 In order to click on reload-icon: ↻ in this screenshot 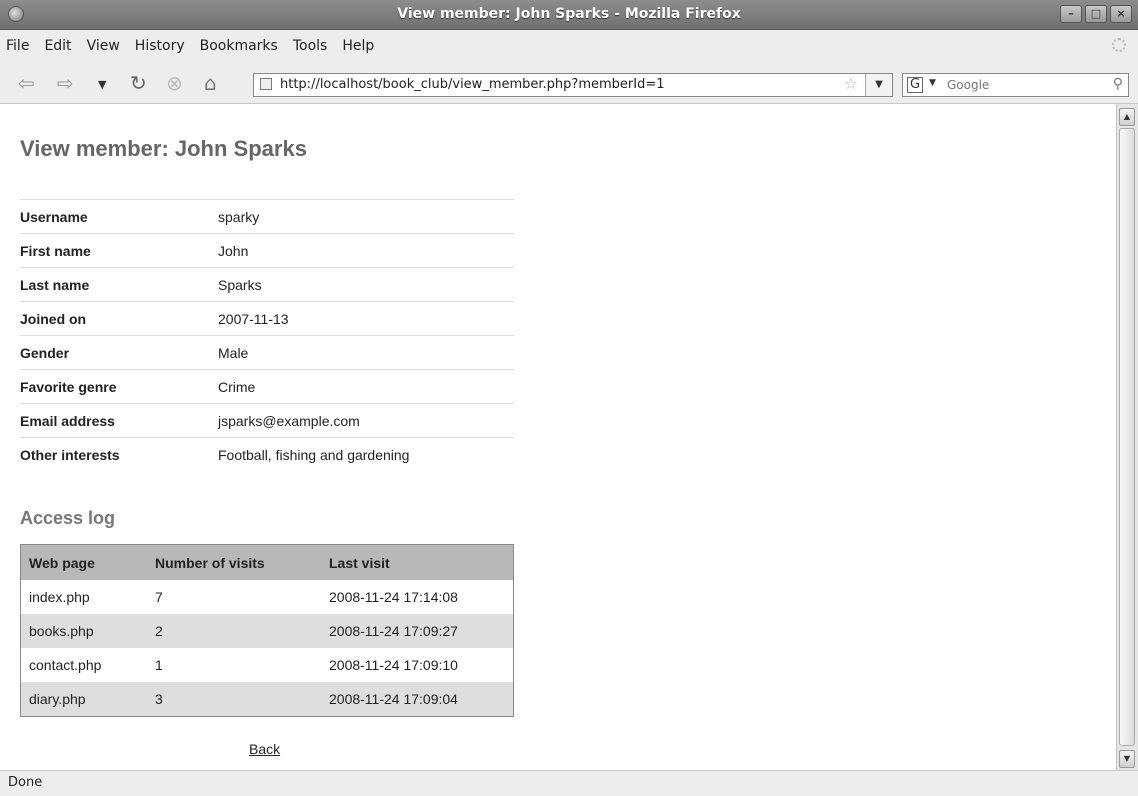, I will do `click(138, 83)`.